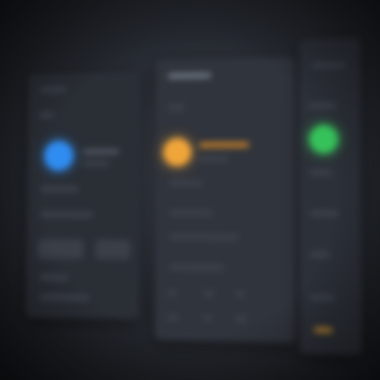  Describe the element at coordinates (323, 330) in the screenshot. I see `right-panel-accent-mark` at that location.